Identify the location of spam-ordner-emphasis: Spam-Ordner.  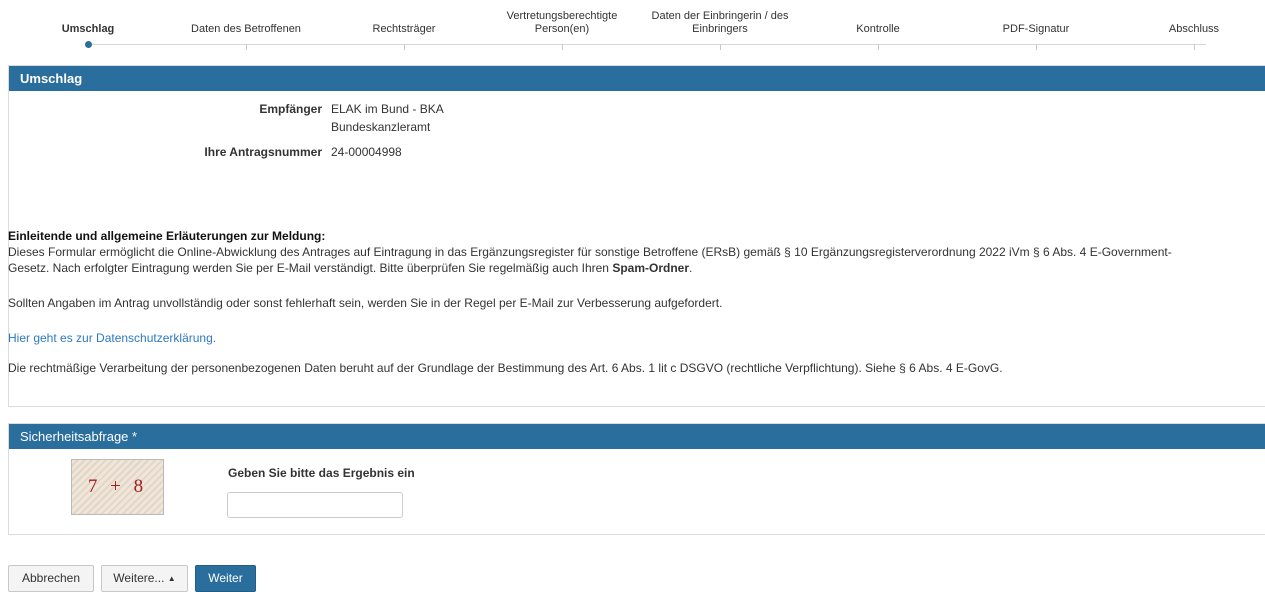
(650, 268).